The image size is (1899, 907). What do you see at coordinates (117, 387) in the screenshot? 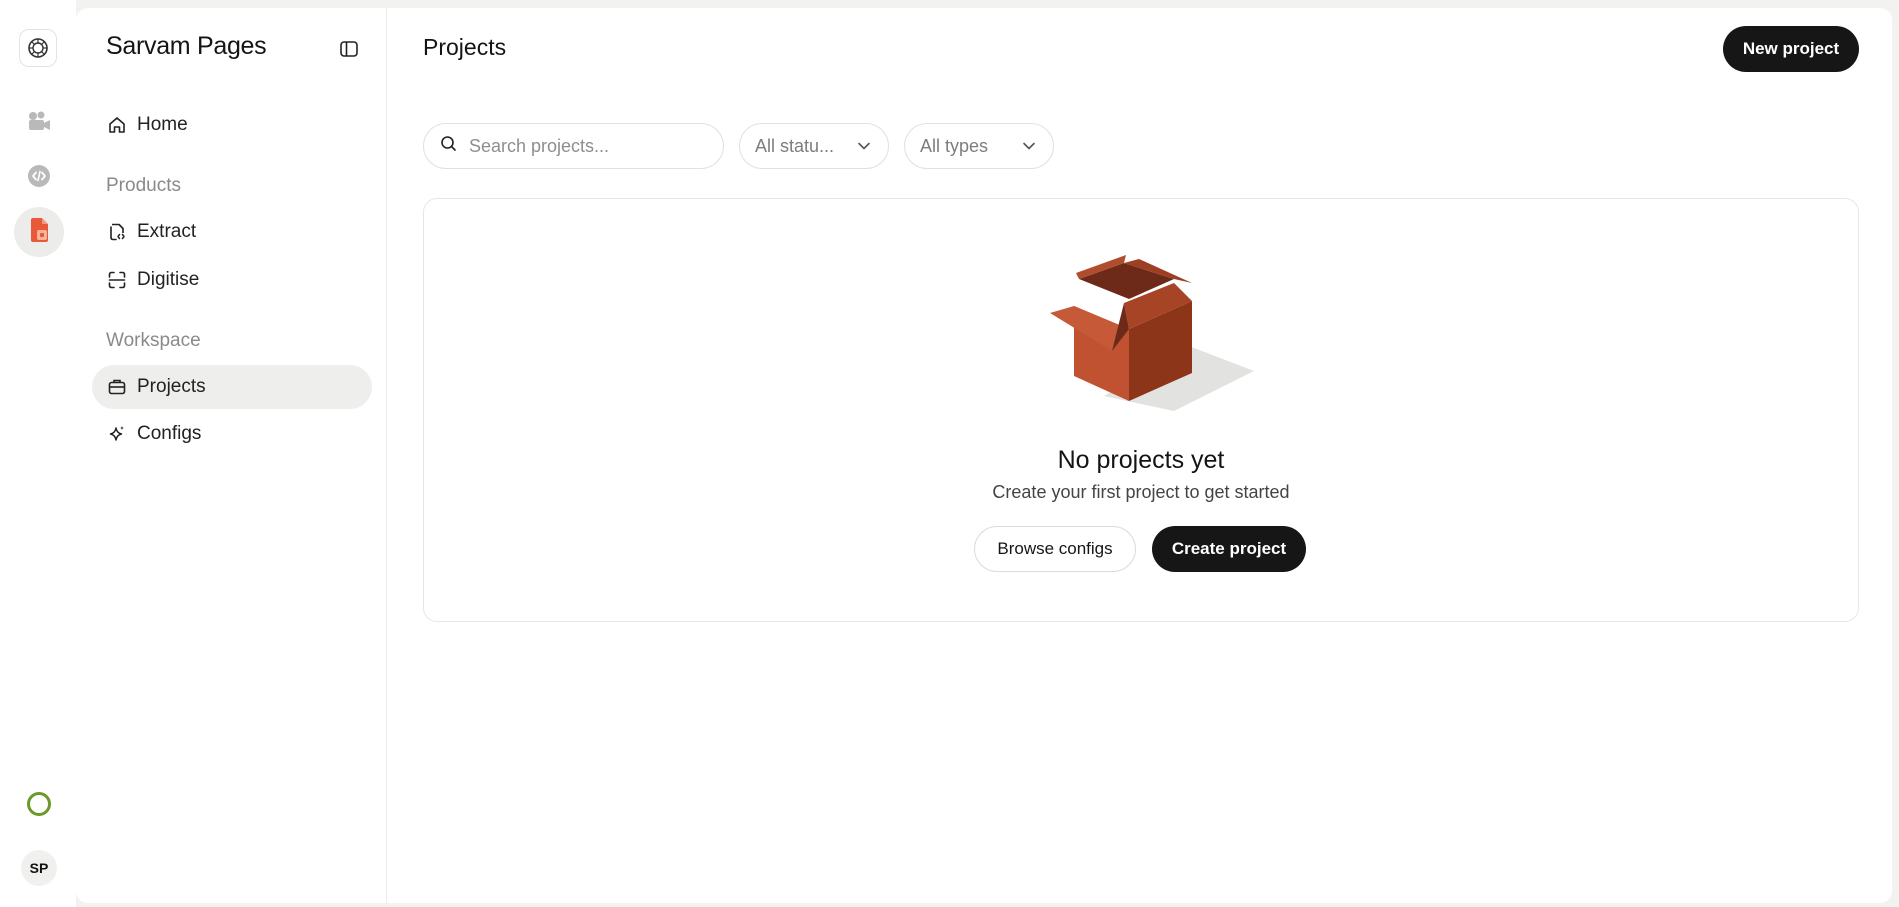
I see `briefcase-icon` at bounding box center [117, 387].